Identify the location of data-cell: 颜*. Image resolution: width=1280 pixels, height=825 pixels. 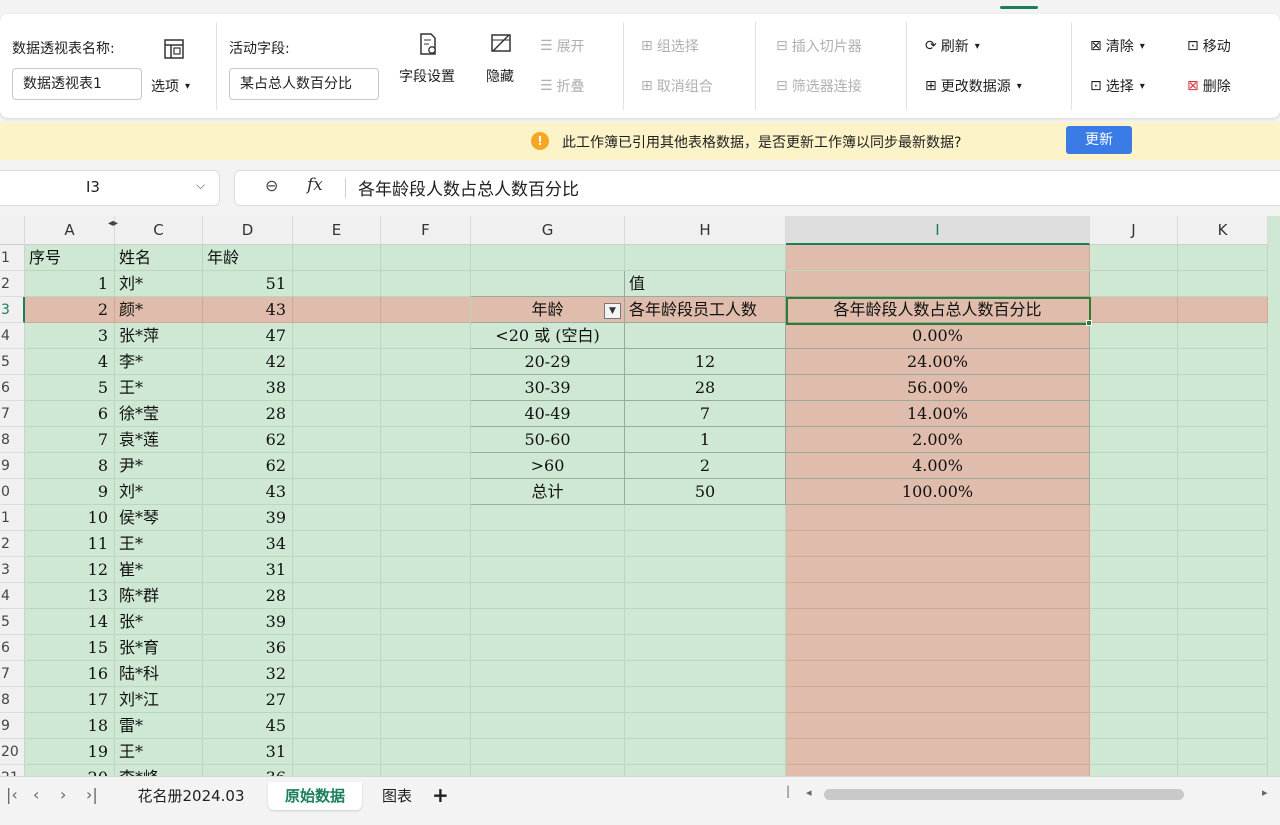
(159, 310).